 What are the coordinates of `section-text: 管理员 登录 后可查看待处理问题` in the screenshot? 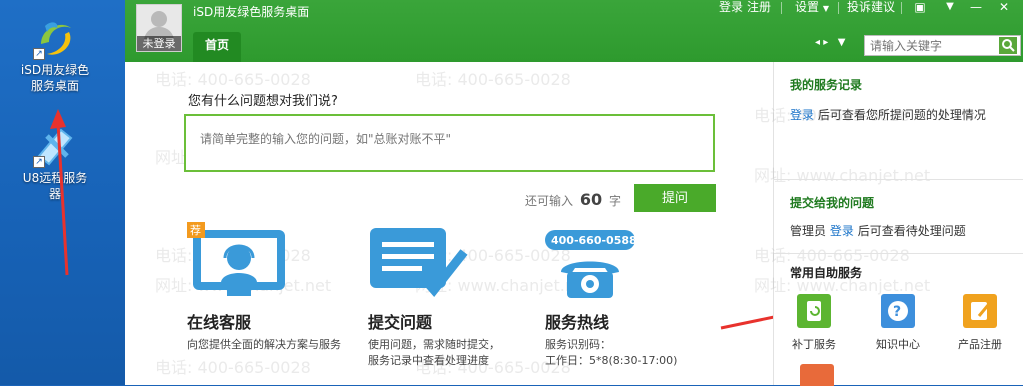 It's located at (878, 230).